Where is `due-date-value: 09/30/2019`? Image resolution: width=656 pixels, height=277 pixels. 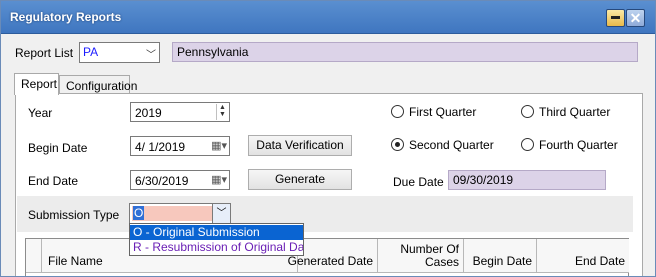
due-date-value: 09/30/2019 is located at coordinates (483, 180).